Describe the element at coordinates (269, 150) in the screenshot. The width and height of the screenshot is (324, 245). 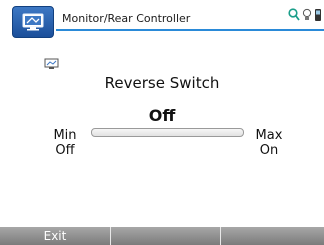
I see `max-value-text: On` at that location.